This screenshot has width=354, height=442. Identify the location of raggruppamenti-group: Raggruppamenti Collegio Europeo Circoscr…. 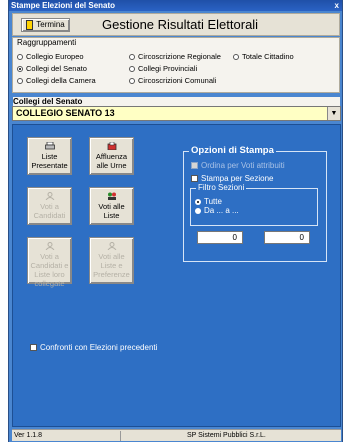
(176, 65).